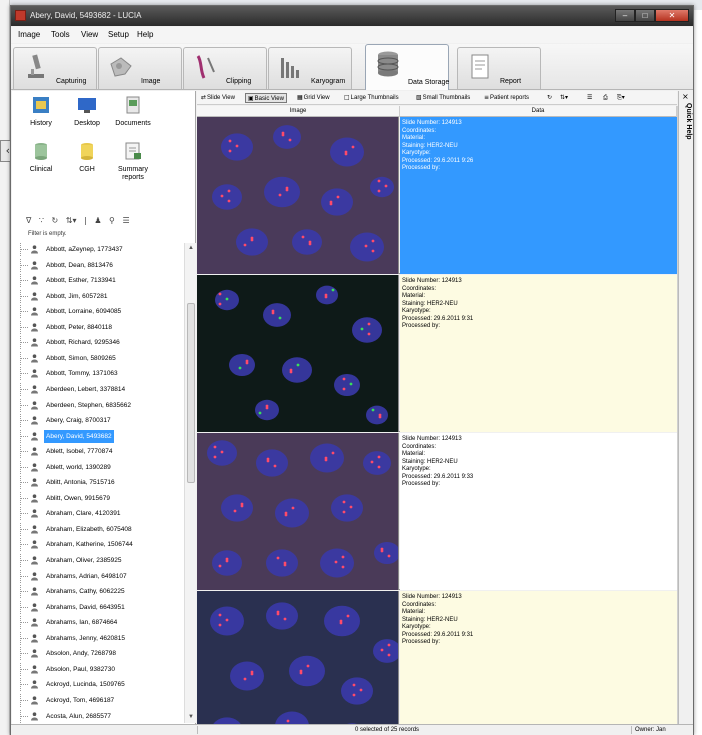 The width and height of the screenshot is (702, 735). I want to click on patient-list-item: Abraham, Katherine, 1506744, so click(102, 545).